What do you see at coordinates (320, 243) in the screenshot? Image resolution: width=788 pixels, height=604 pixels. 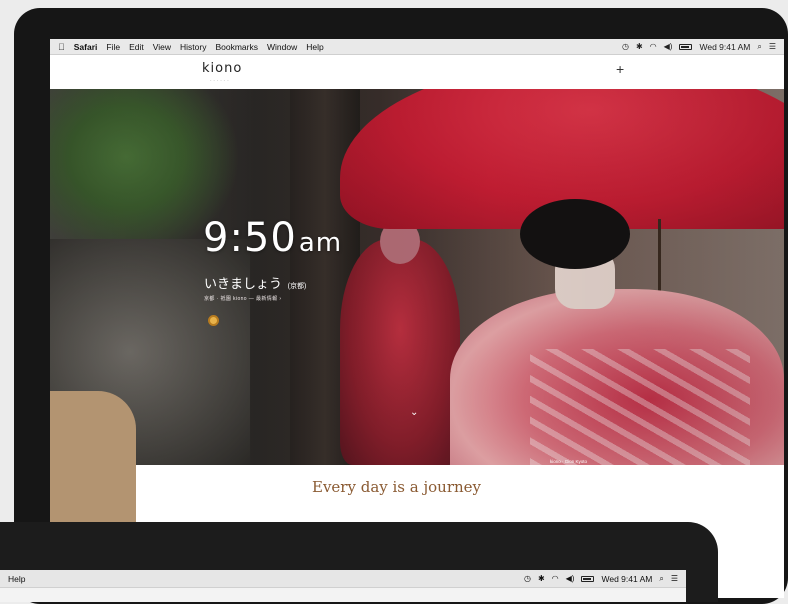 I see `hero-clock-ampm: am` at bounding box center [320, 243].